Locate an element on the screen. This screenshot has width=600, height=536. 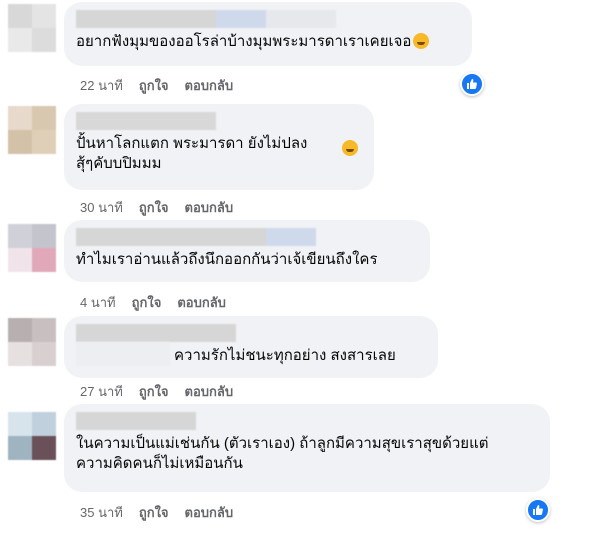
timestamp: 22 นาที is located at coordinates (101, 85).